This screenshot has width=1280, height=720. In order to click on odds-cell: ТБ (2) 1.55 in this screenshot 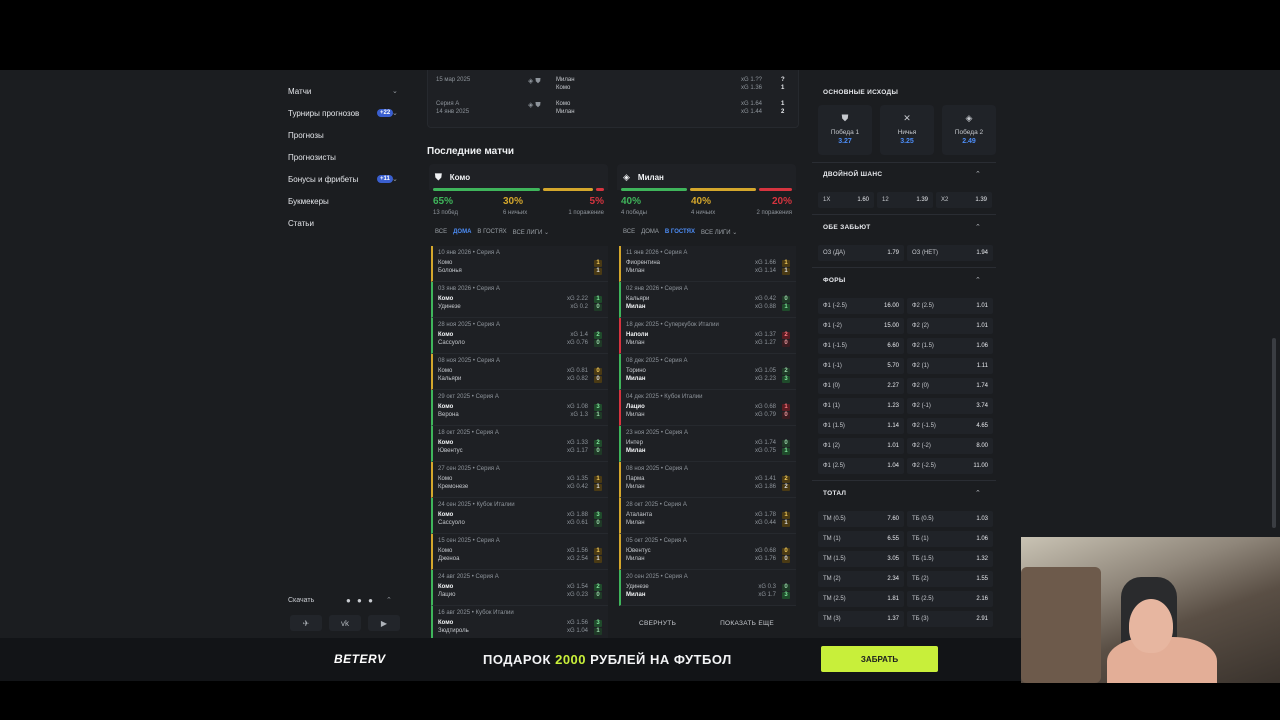, I will do `click(950, 579)`.